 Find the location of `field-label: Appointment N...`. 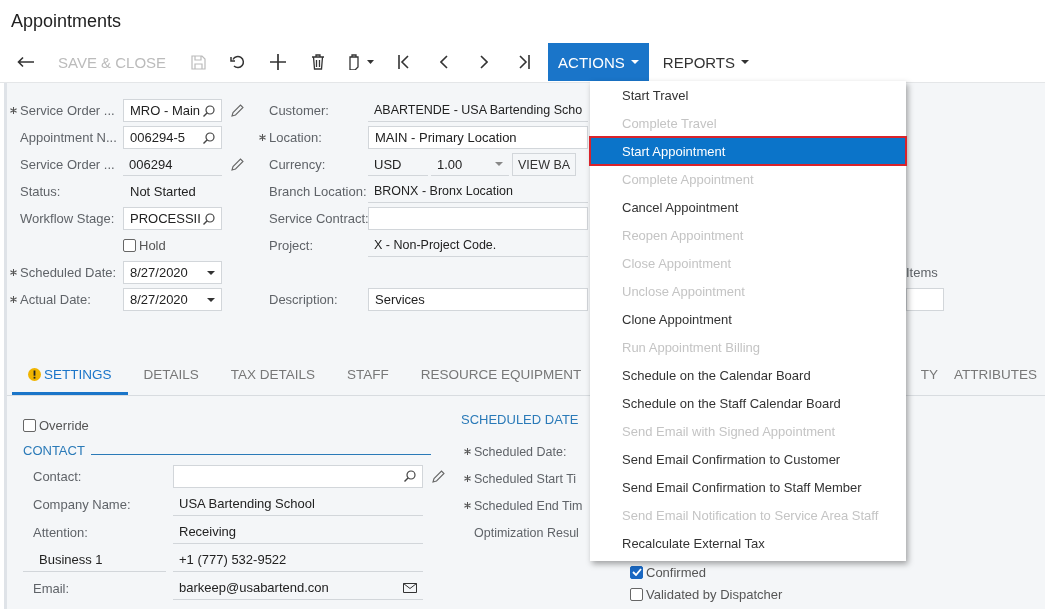

field-label: Appointment N... is located at coordinates (69, 137).